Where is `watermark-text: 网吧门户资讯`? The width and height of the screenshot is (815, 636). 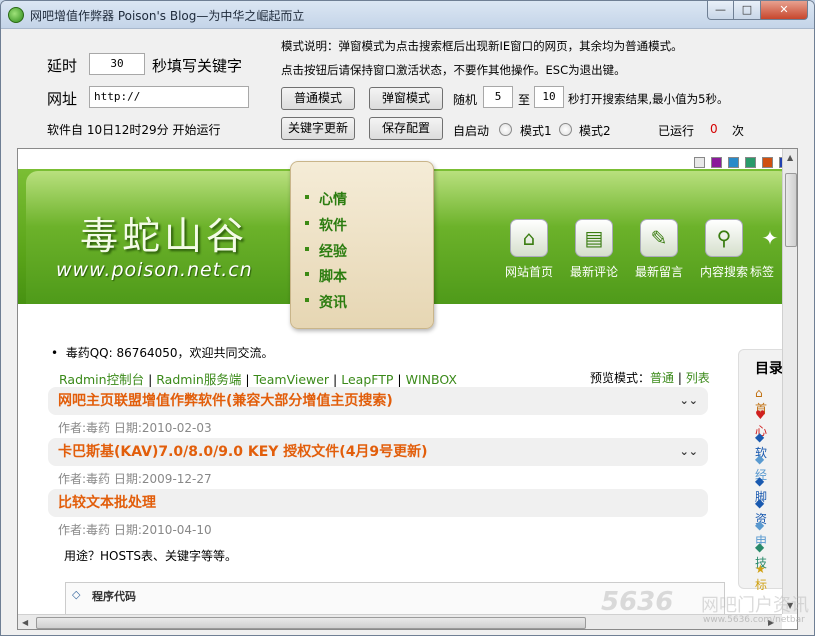 watermark-text: 网吧门户资讯 is located at coordinates (755, 605).